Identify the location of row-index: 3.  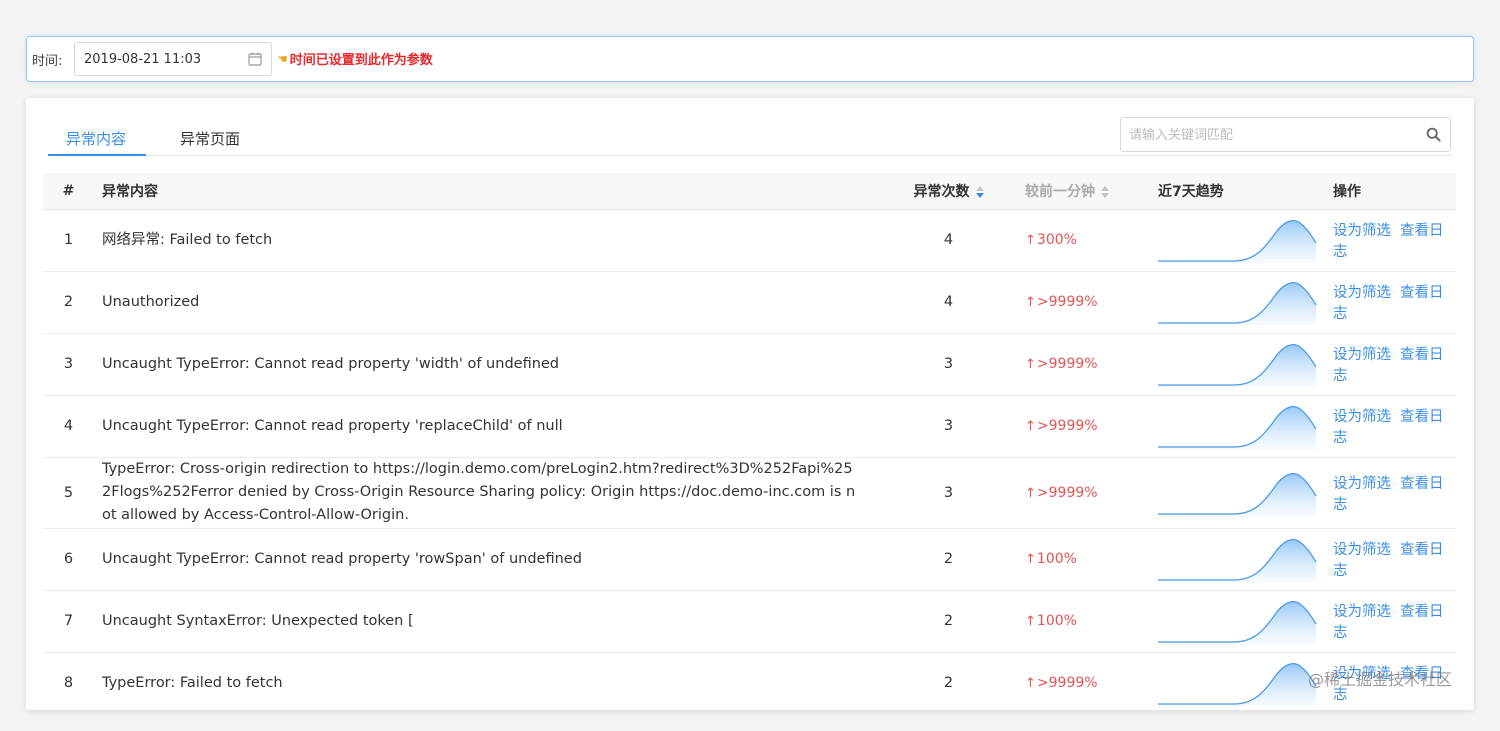
(68, 364).